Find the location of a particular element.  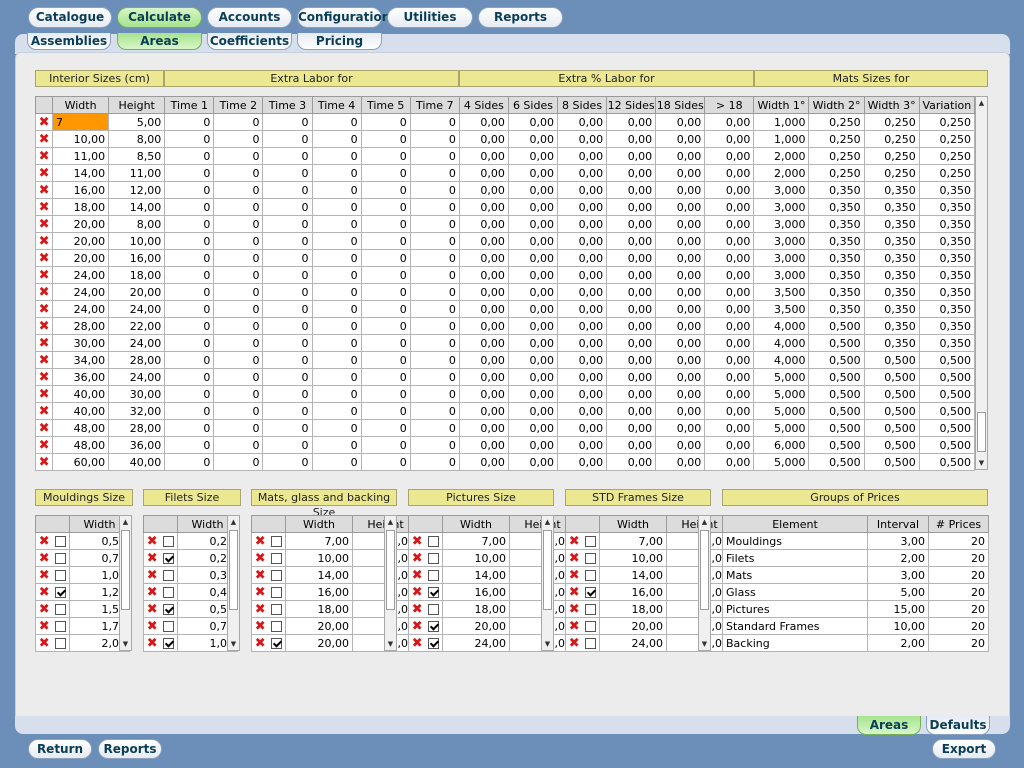

table-cell: Standard Frames is located at coordinates (795, 626).